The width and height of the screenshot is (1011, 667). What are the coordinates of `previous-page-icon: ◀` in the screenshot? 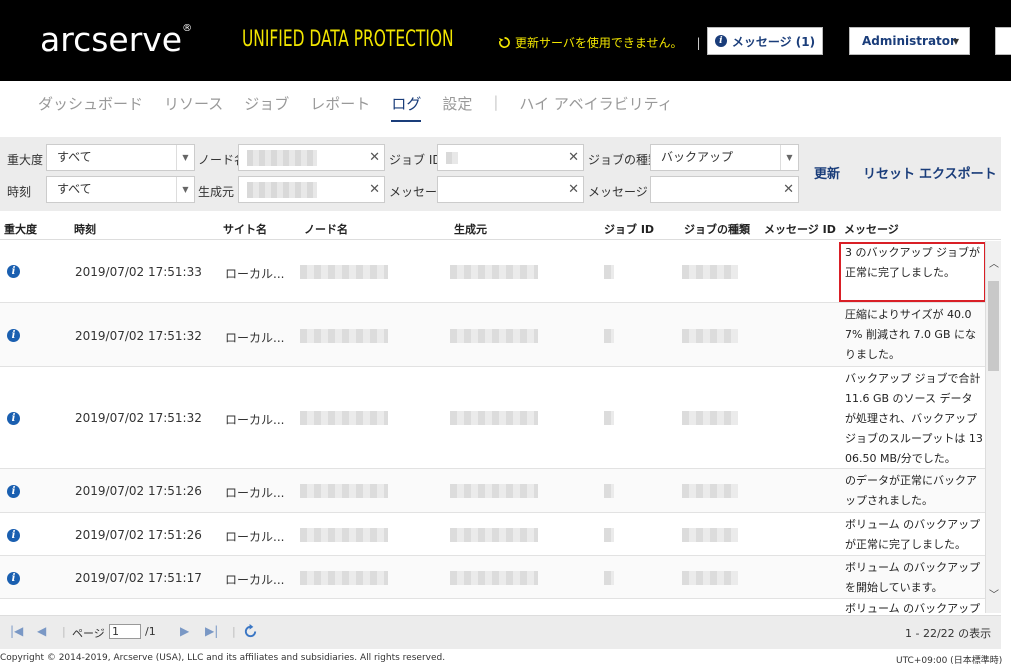 It's located at (41, 631).